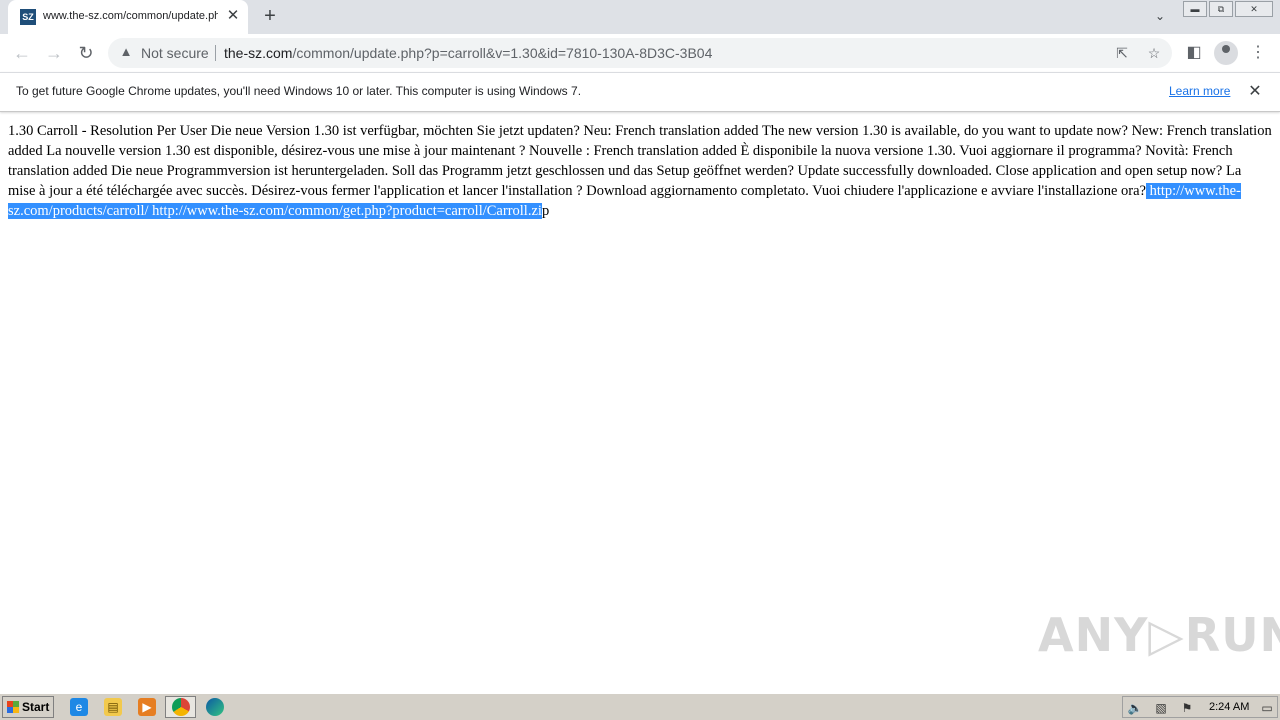 The height and width of the screenshot is (720, 1280). What do you see at coordinates (1255, 92) in the screenshot?
I see `infobar-close-icon: ✕` at bounding box center [1255, 92].